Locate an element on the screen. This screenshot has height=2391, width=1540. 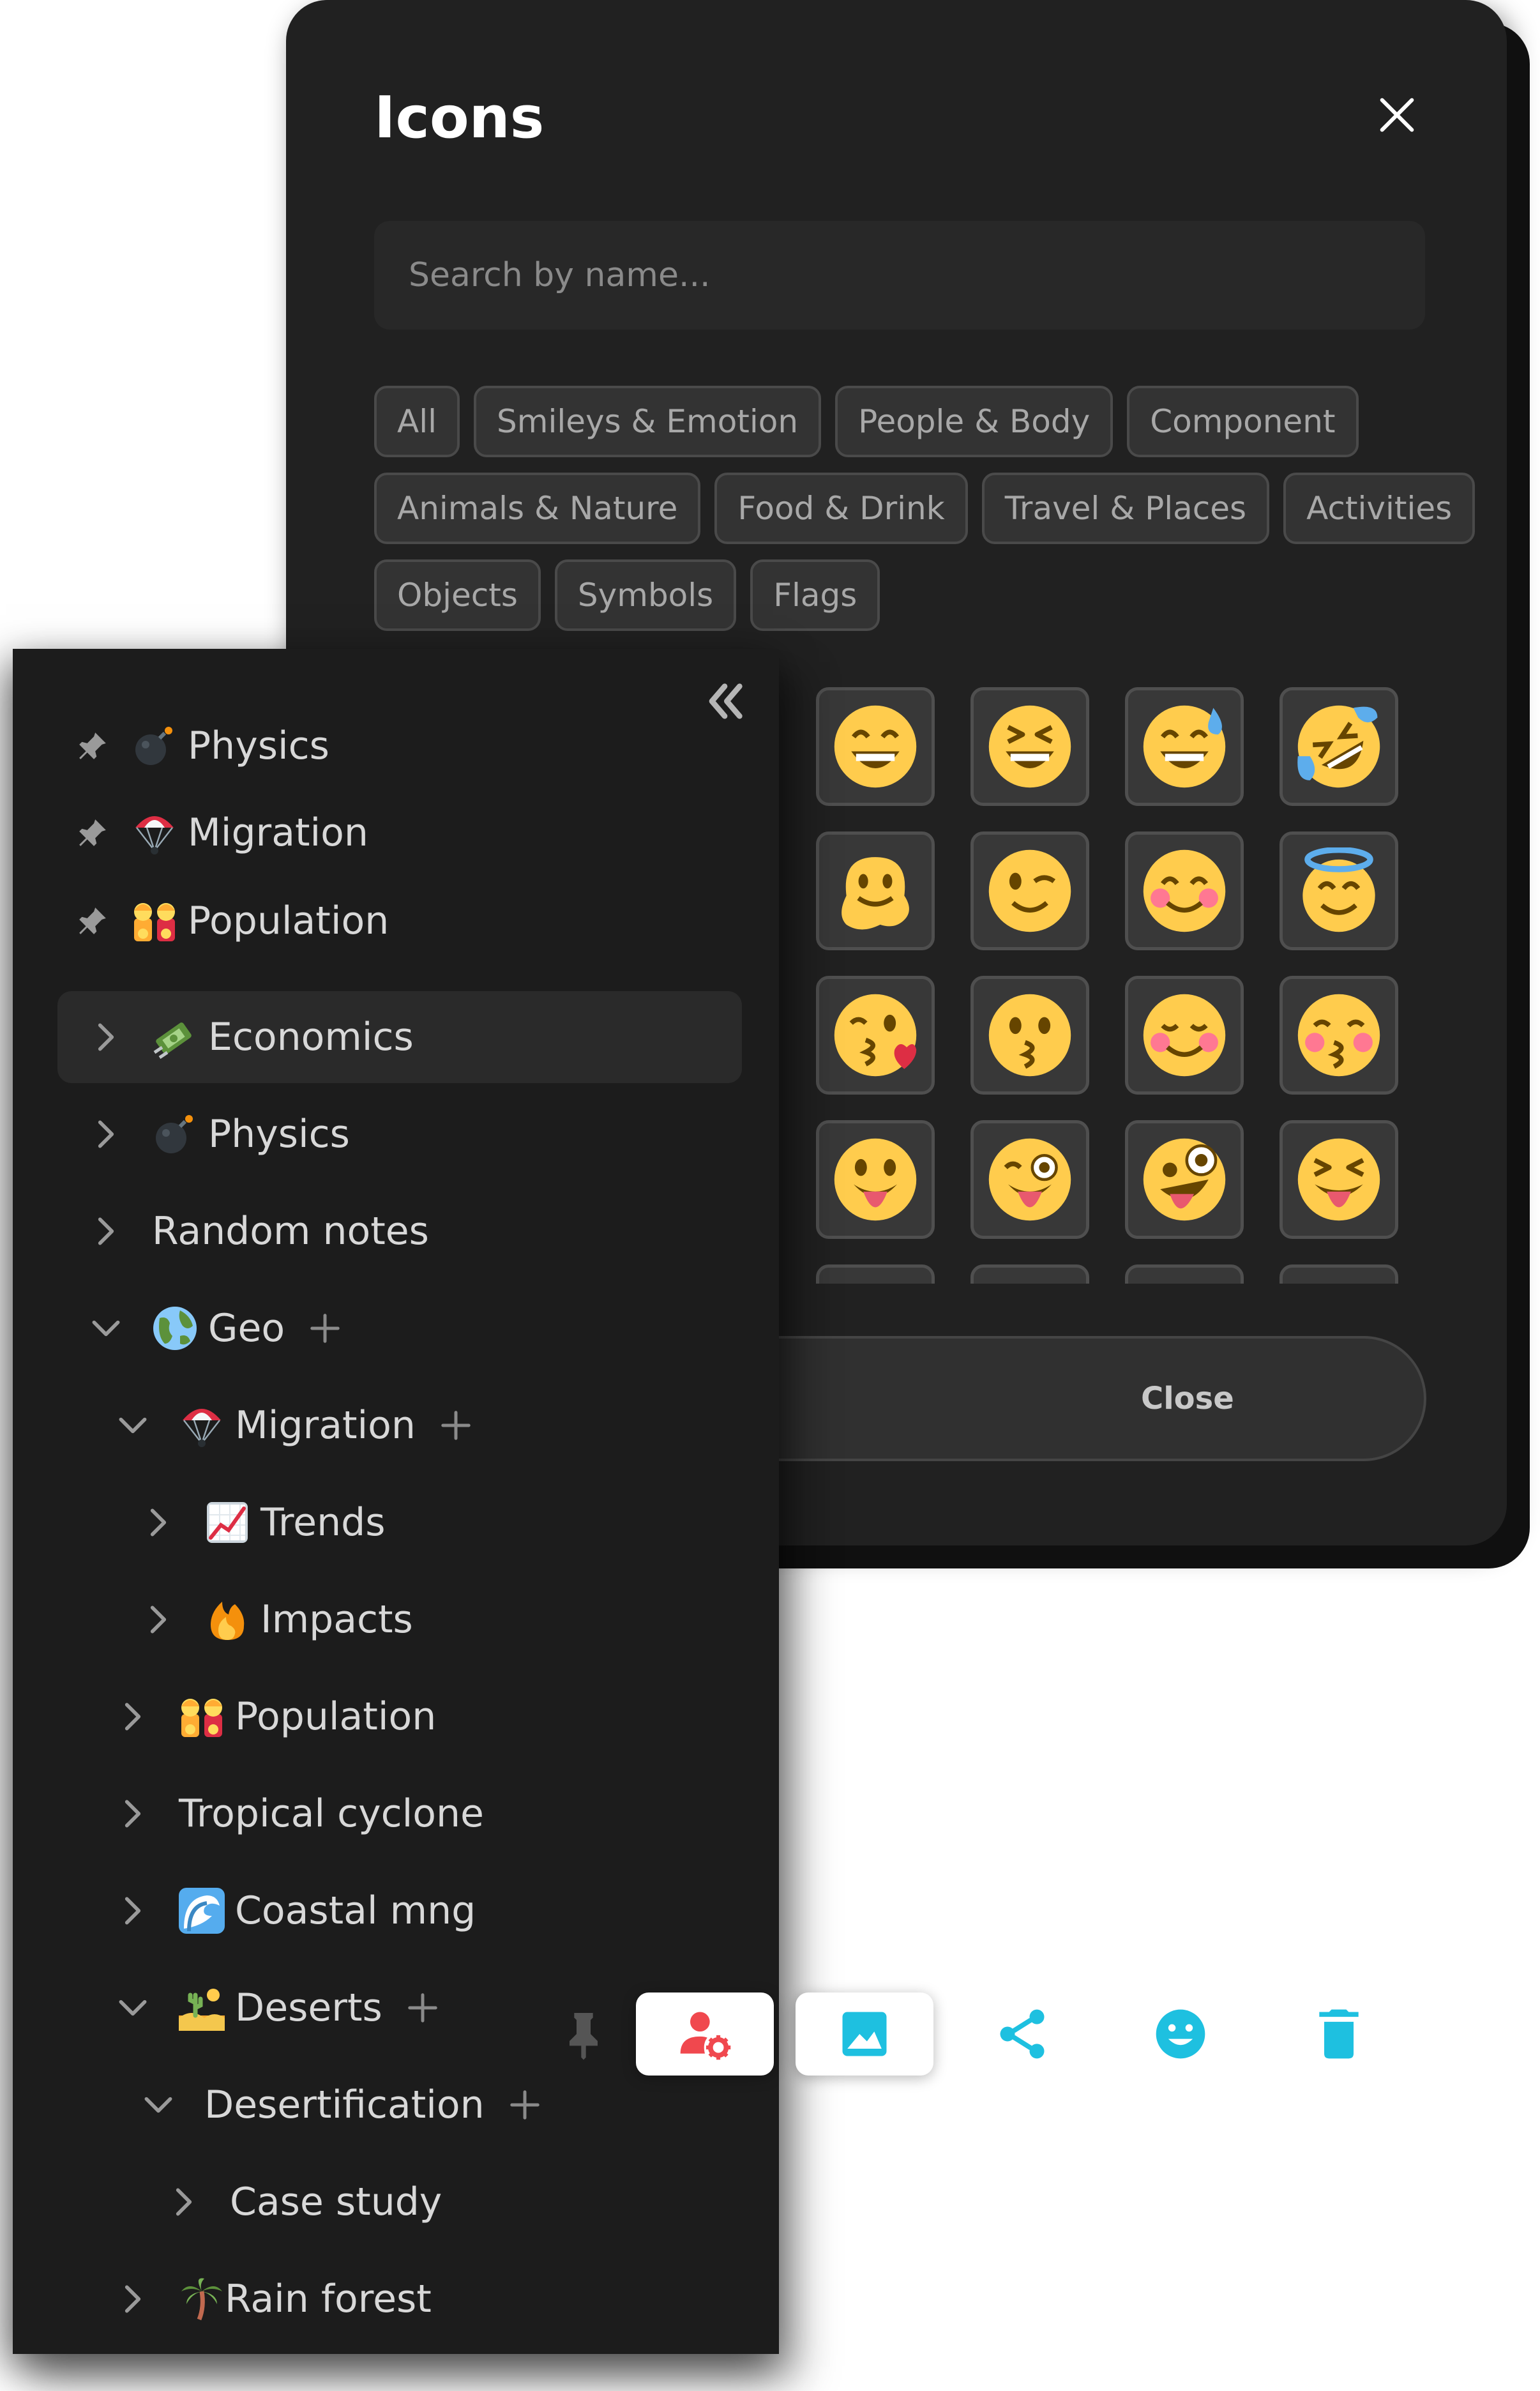
tree-item-label: Coastal mng is located at coordinates (355, 1910).